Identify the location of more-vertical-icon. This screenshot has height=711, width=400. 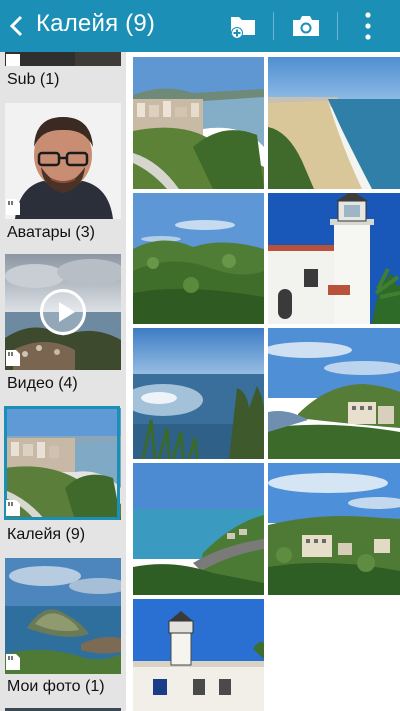
(368, 26).